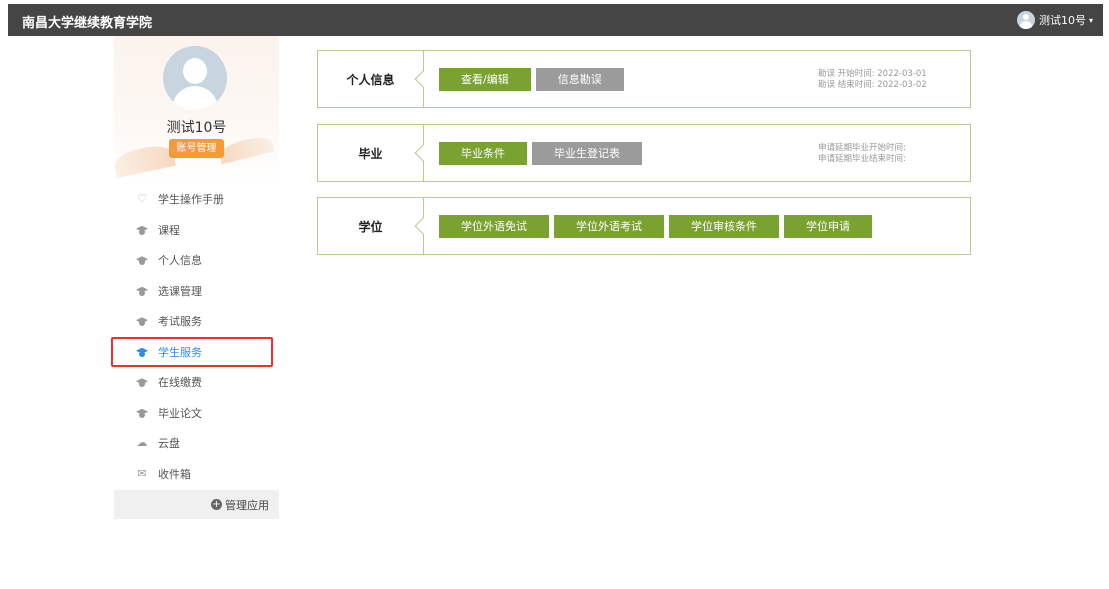 The image size is (1109, 589). I want to click on manage-apps-button: + 管理应用, so click(196, 504).